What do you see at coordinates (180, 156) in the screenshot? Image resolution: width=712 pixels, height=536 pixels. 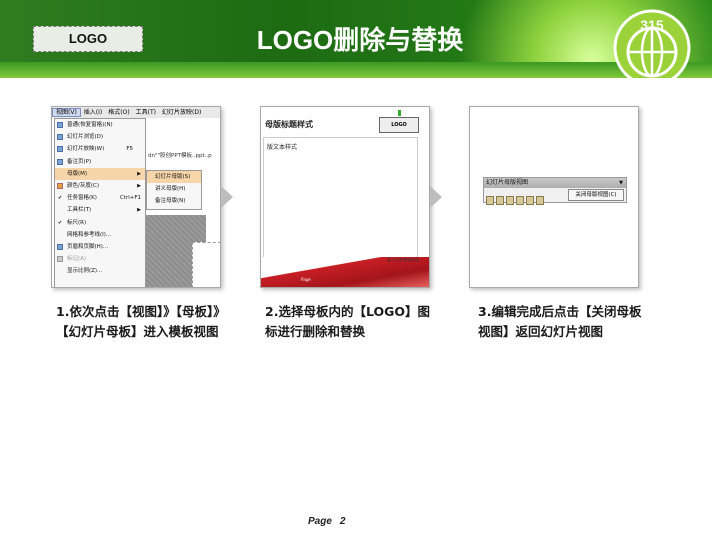 I see `document-title: dn""股创PPT模板..ppt..p` at bounding box center [180, 156].